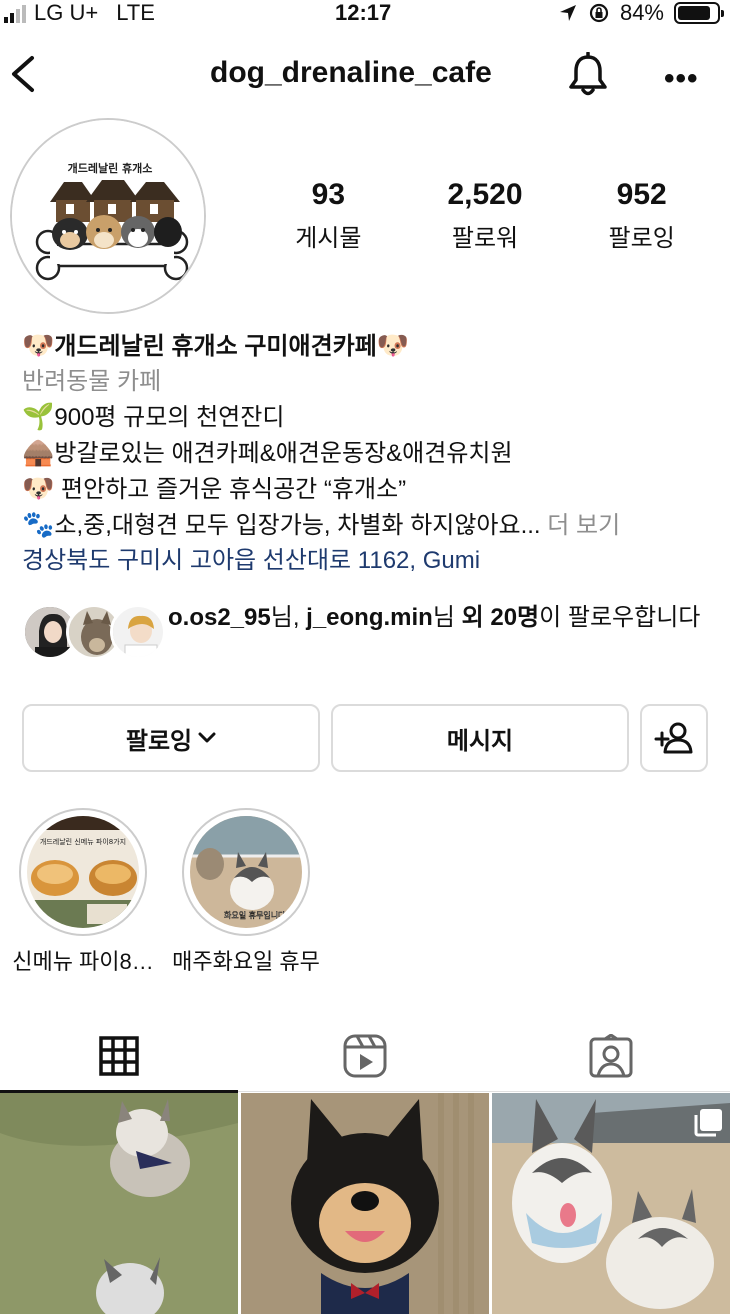  What do you see at coordinates (288, 617) in the screenshot?
I see `text: 님,` at bounding box center [288, 617].